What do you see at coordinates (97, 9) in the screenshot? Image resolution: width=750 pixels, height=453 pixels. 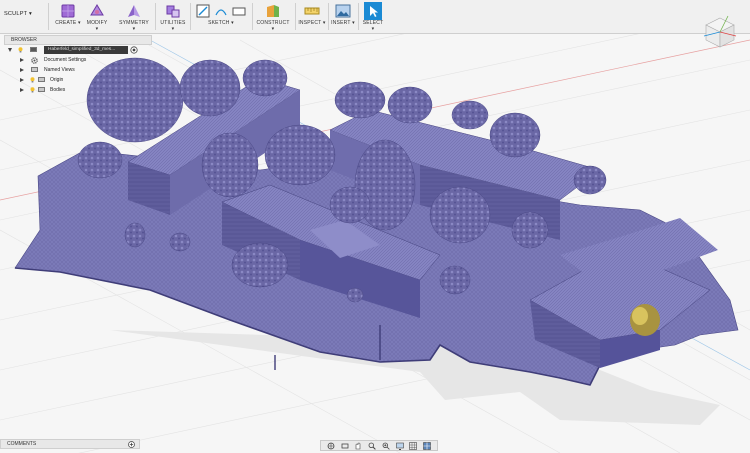 I see `modify-icon` at bounding box center [97, 9].